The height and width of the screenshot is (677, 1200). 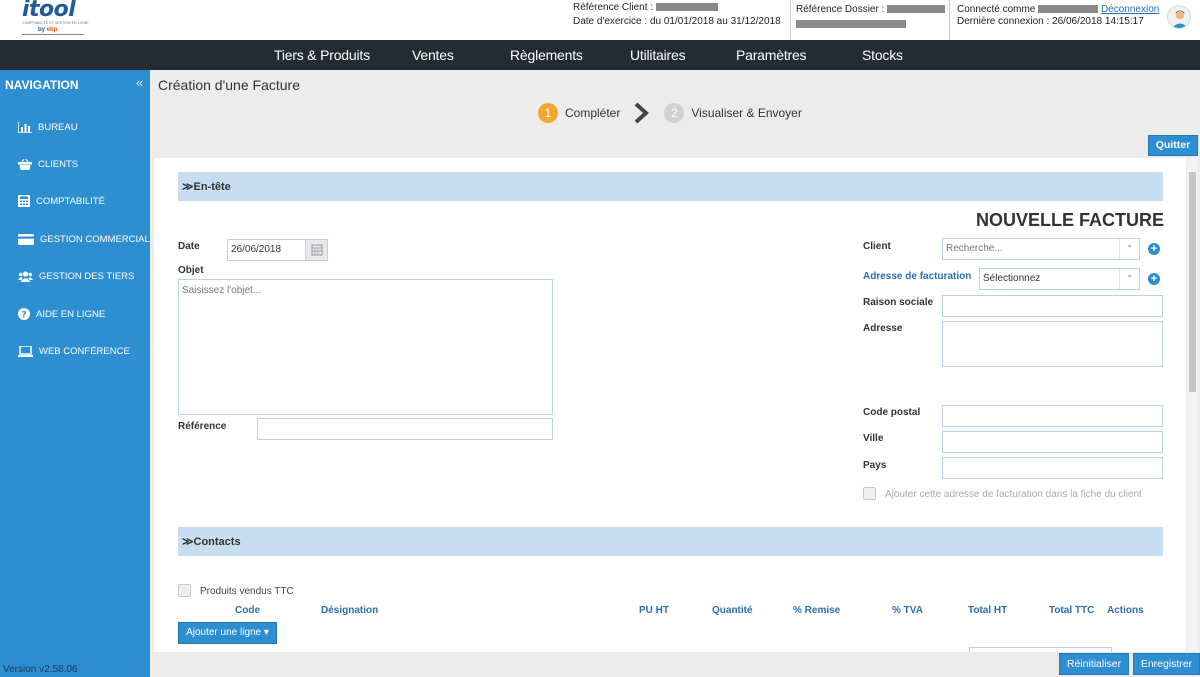 What do you see at coordinates (548, 113) in the screenshot?
I see `step-1-number: 1` at bounding box center [548, 113].